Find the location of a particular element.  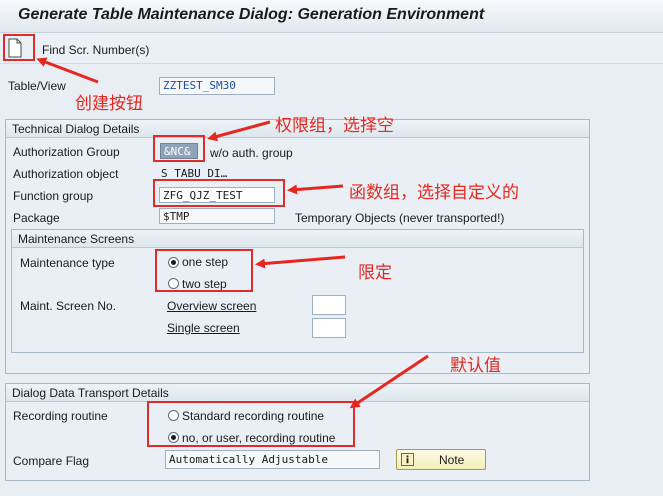

arrow-create-button is located at coordinates (67, 70).